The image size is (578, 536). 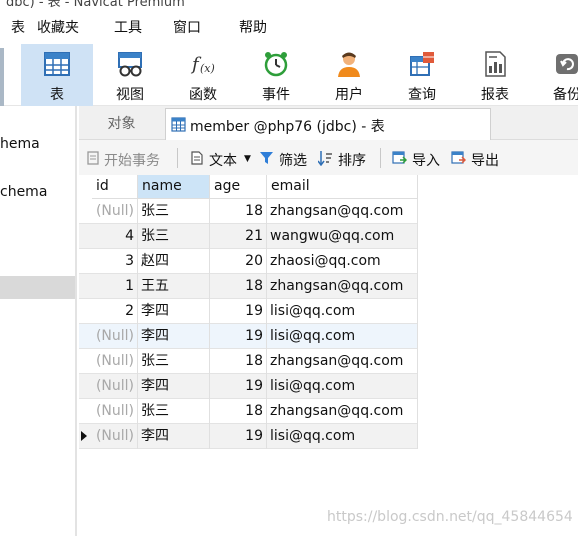 What do you see at coordinates (23, 192) in the screenshot?
I see `sidebar-item-schema-2: chema` at bounding box center [23, 192].